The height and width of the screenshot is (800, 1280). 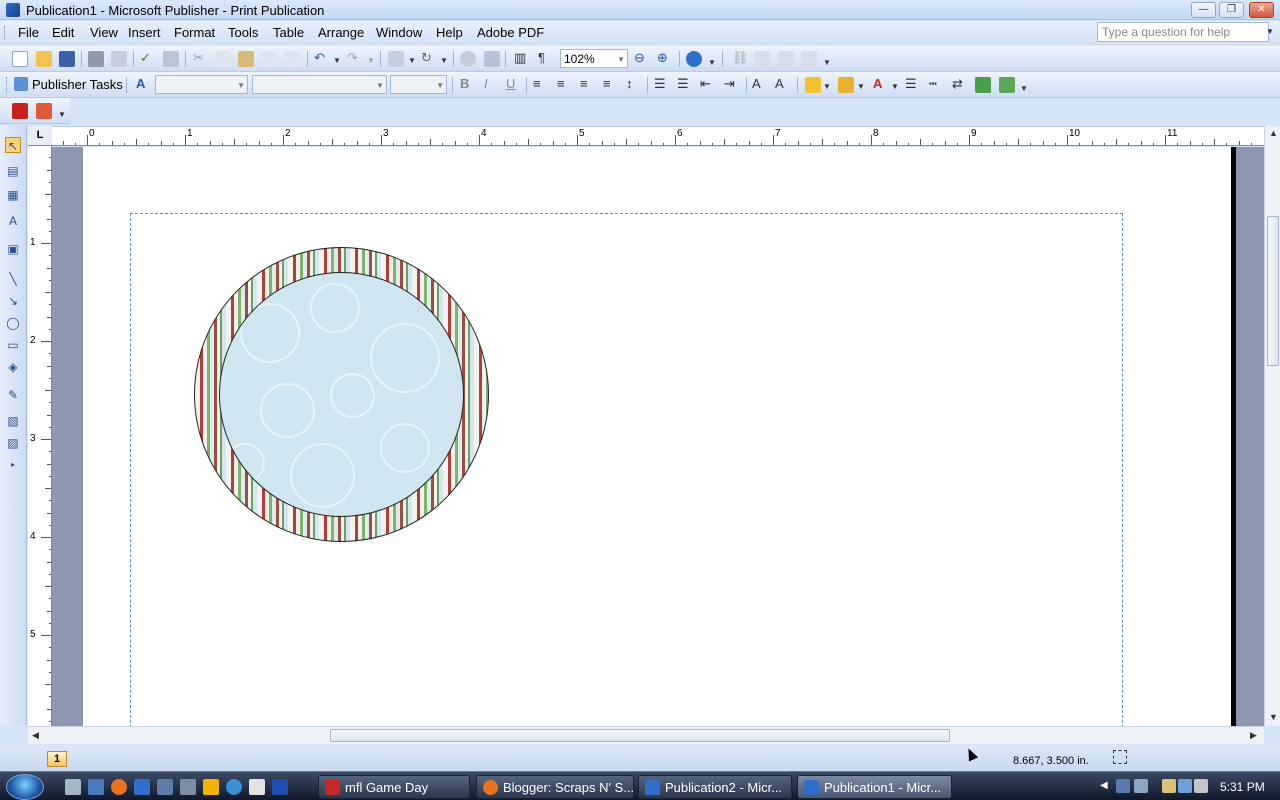 What do you see at coordinates (1253, 735) in the screenshot?
I see `scroll-right-icon: ▶` at bounding box center [1253, 735].